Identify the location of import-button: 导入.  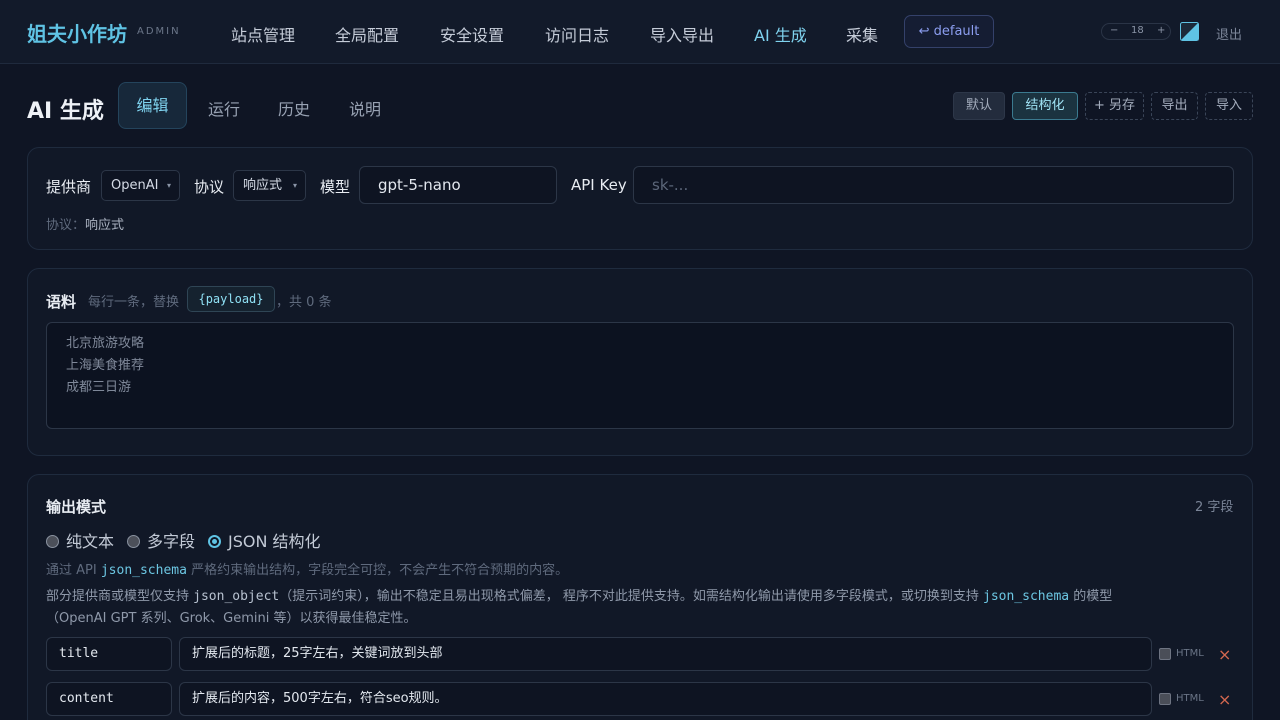
(1229, 106).